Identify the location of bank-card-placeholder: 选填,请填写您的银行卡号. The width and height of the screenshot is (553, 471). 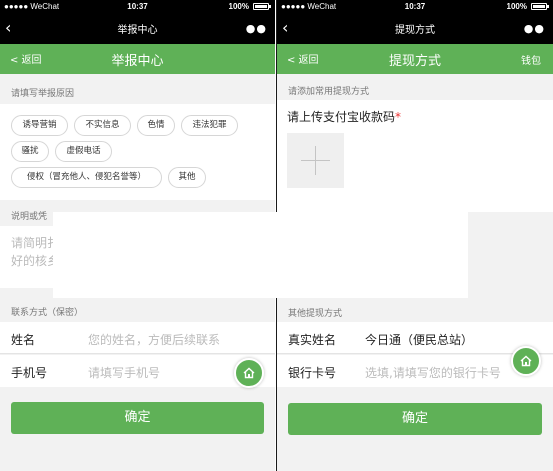
(433, 373).